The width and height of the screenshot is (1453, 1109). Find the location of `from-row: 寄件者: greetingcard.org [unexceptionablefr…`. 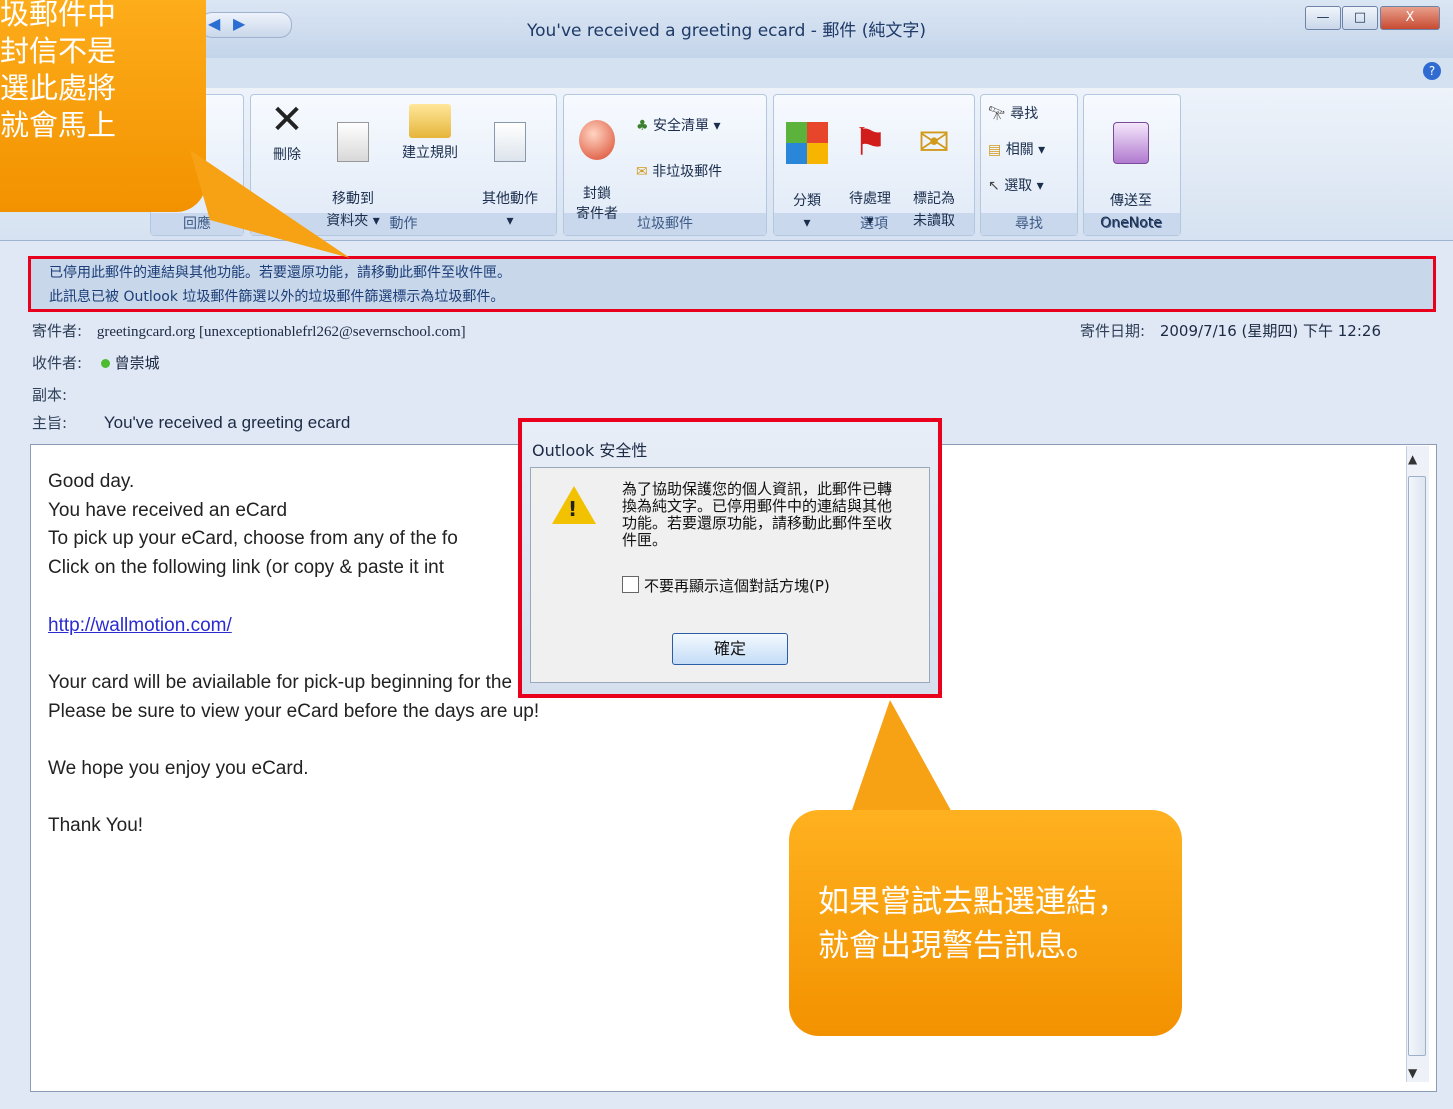

from-row: 寄件者: greetingcard.org [unexceptionablefr… is located at coordinates (249, 330).